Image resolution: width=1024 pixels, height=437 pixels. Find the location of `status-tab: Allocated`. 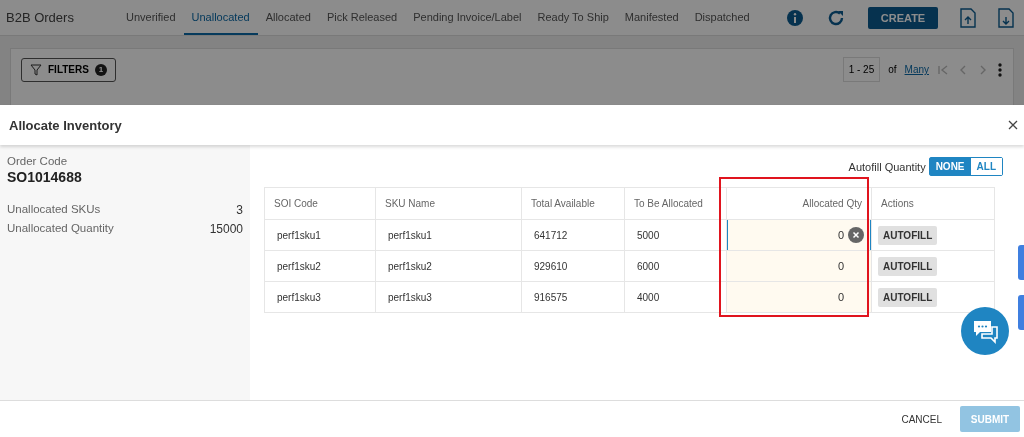

status-tab: Allocated is located at coordinates (288, 17).